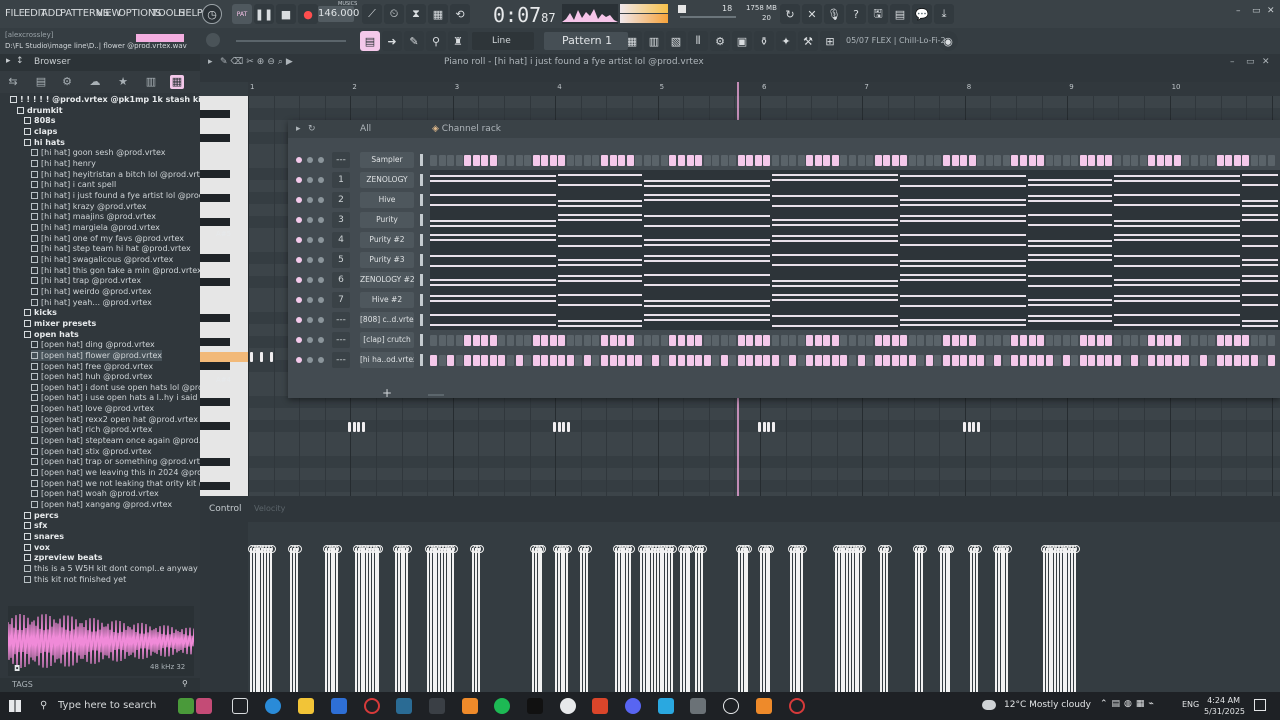 This screenshot has width=1280, height=720. I want to click on channel-name-button: Sampler, so click(387, 160).